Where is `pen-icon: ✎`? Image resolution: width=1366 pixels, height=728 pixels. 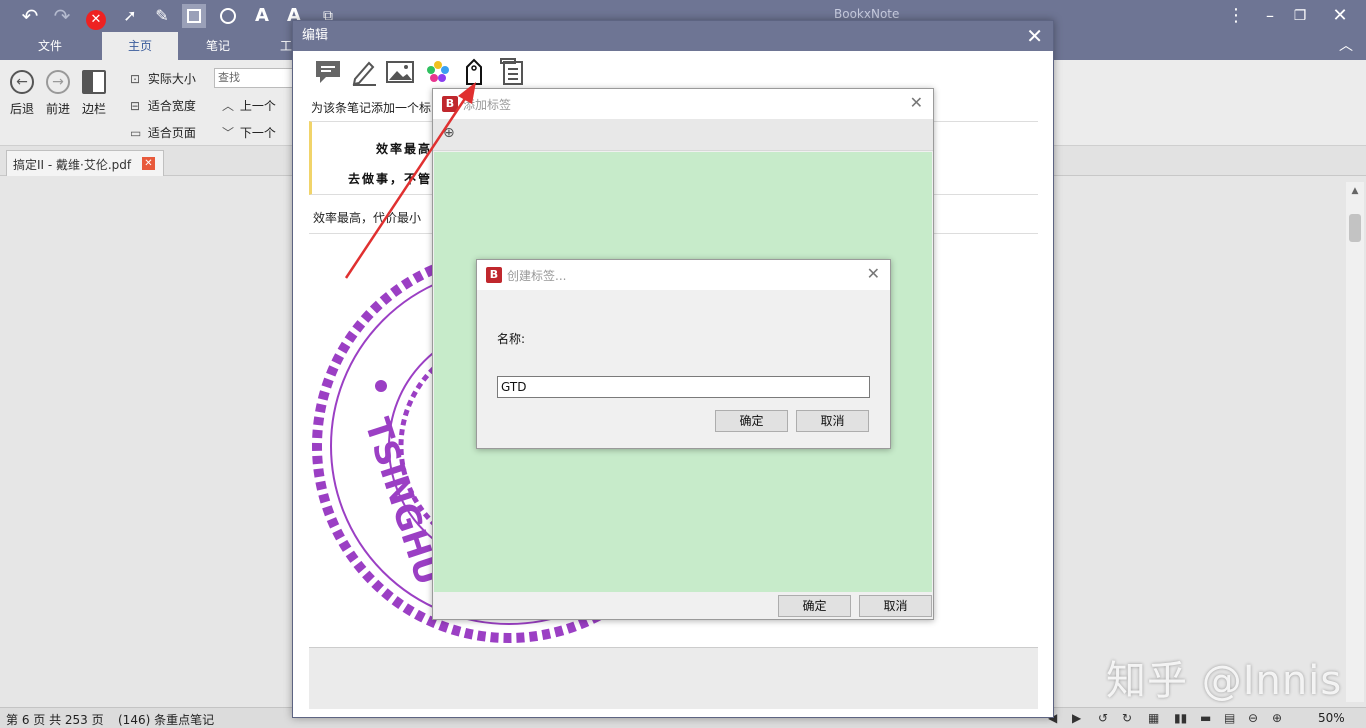
pen-icon: ✎ is located at coordinates (162, 16).